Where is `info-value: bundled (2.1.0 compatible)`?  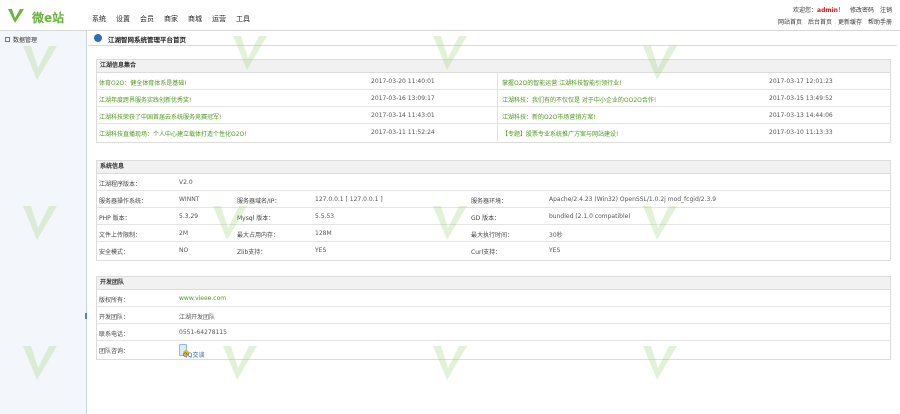
info-value: bundled (2.1.0 compatible) is located at coordinates (590, 216).